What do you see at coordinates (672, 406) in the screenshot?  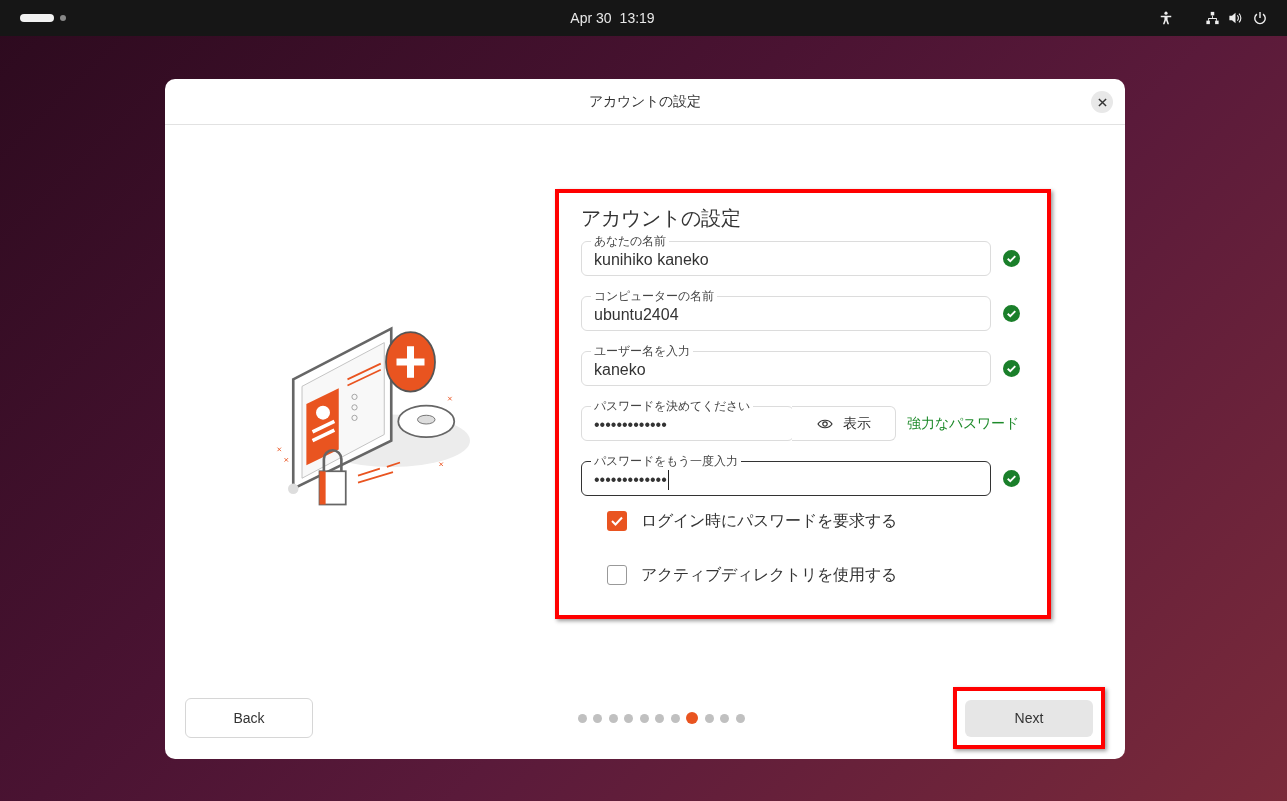 I see `field-label: パスワードを決めてください` at bounding box center [672, 406].